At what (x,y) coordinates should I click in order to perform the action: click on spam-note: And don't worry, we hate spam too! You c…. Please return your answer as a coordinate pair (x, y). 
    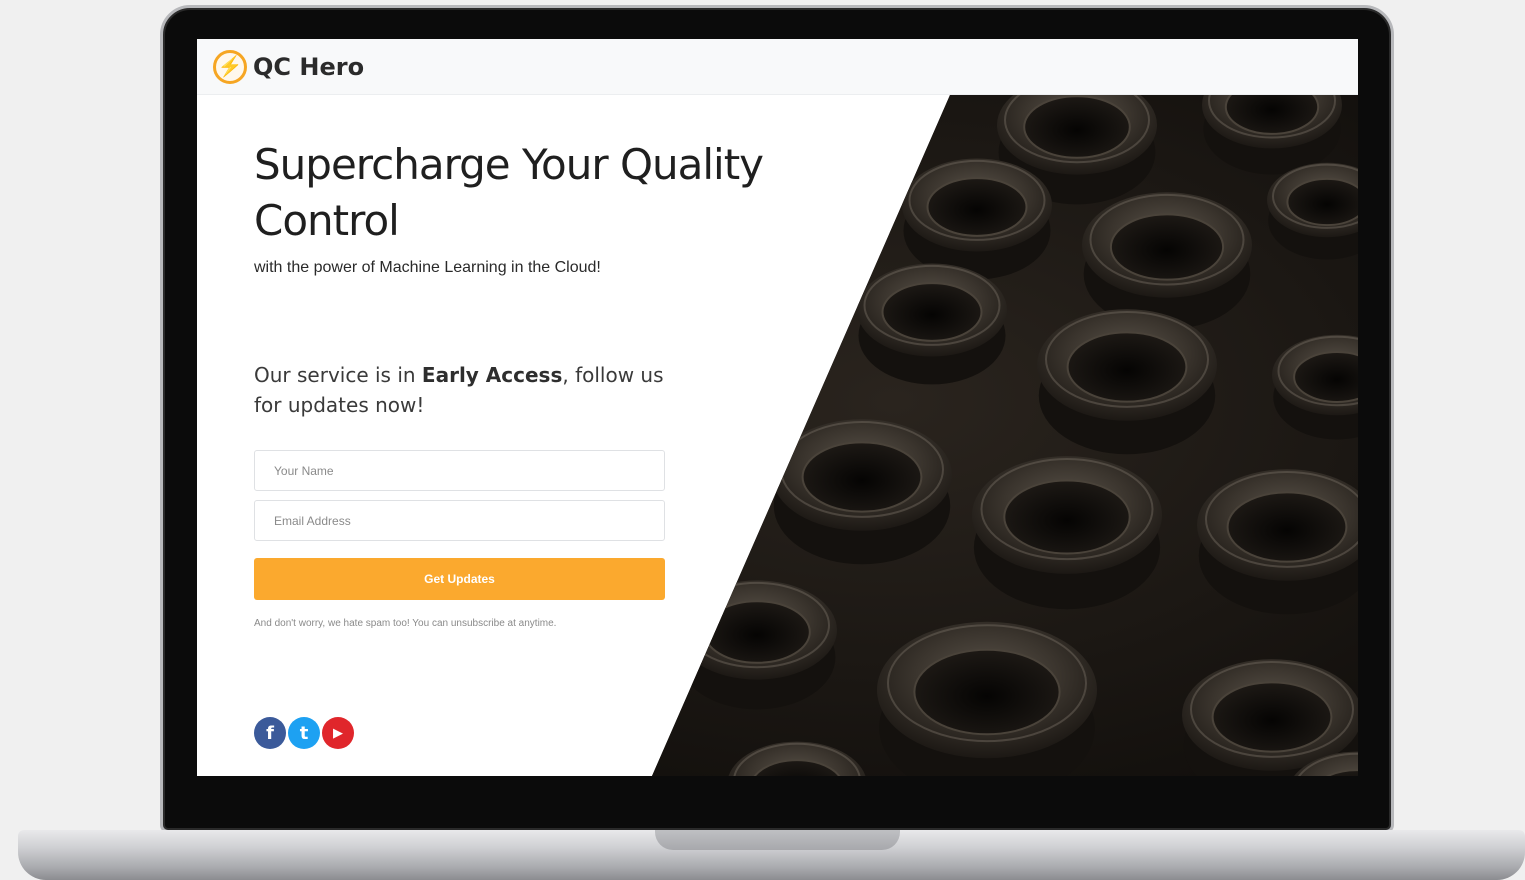
    Looking at the image, I should click on (405, 623).